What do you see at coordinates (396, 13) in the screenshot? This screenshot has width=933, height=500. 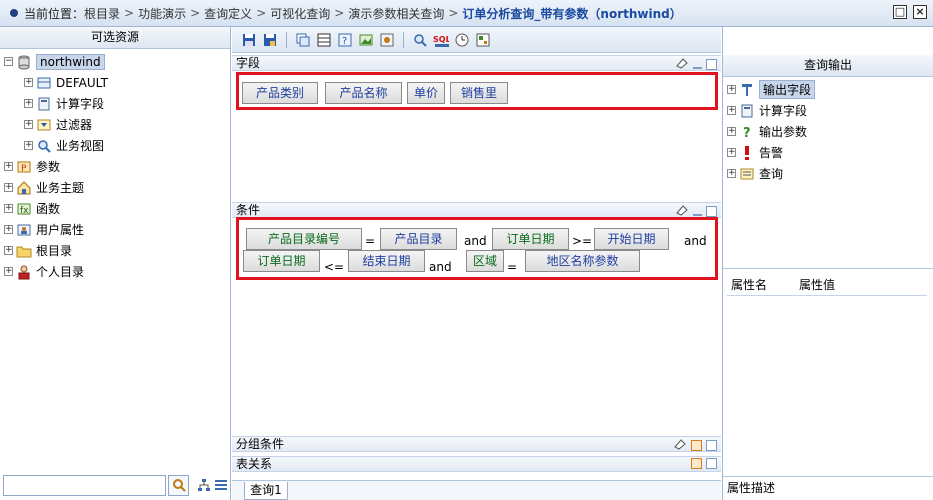 I see `breadcrumb-item-param-query: 演示参数相关查询` at bounding box center [396, 13].